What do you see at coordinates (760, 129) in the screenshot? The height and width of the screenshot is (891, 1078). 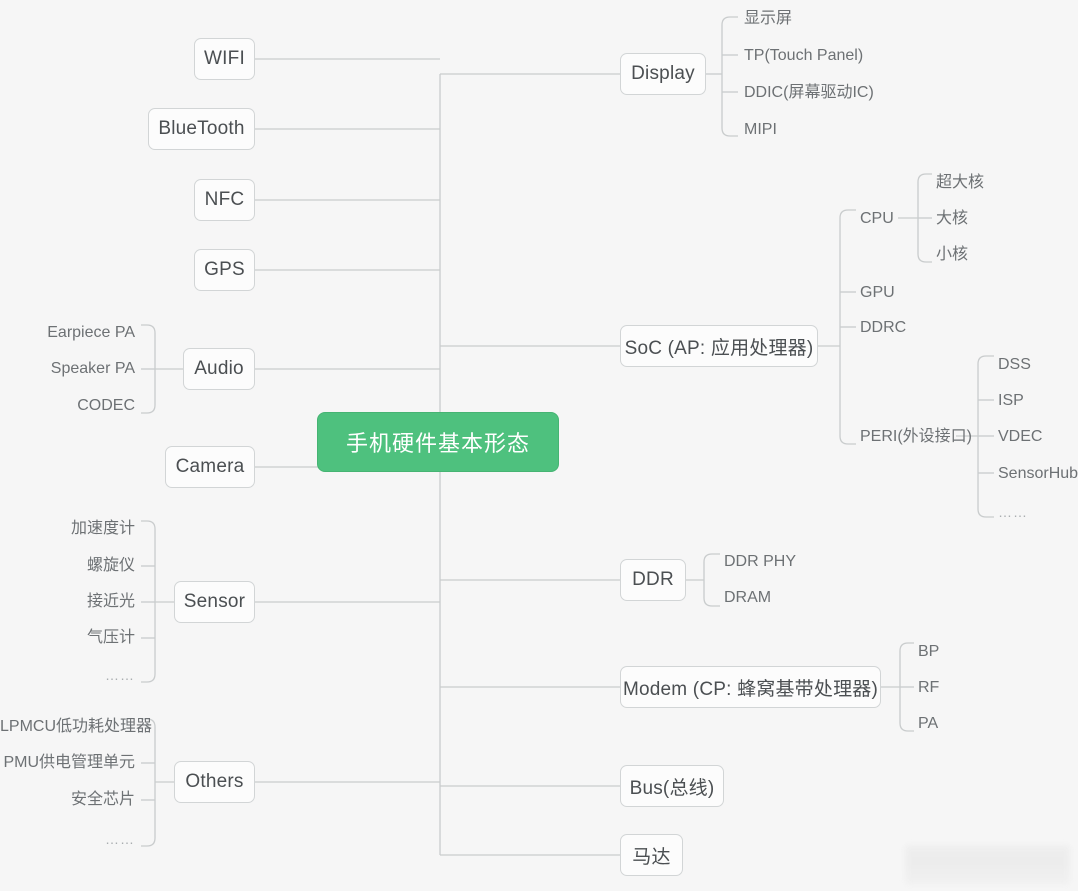 I see `leaf-mipi: MIPI` at bounding box center [760, 129].